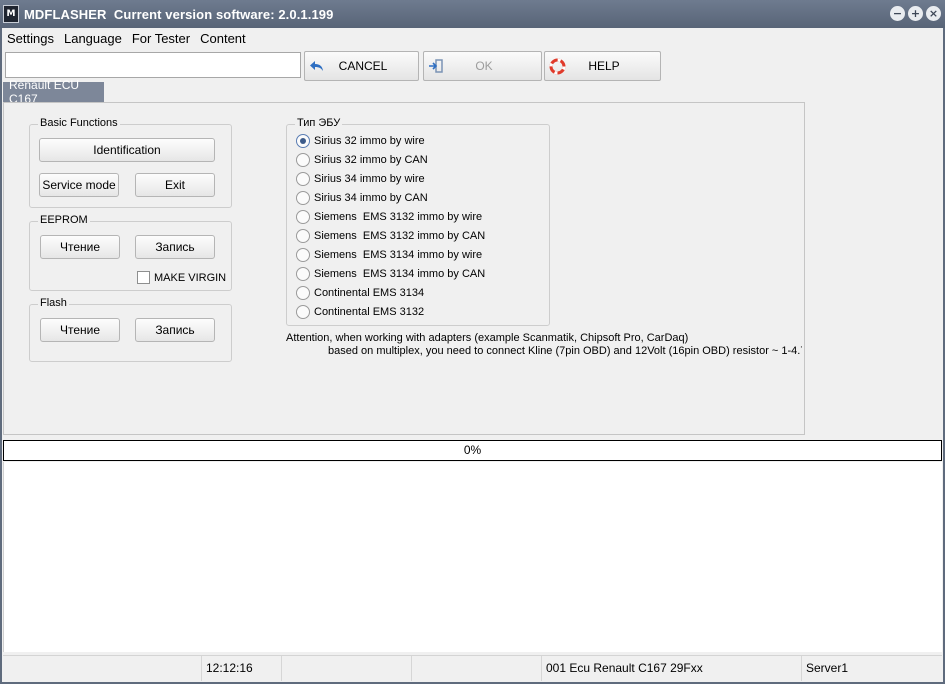 The width and height of the screenshot is (945, 684). What do you see at coordinates (390, 274) in the screenshot?
I see `ecu-option-ems3134-can: Siemens EMS 3134 immo by CAN` at bounding box center [390, 274].